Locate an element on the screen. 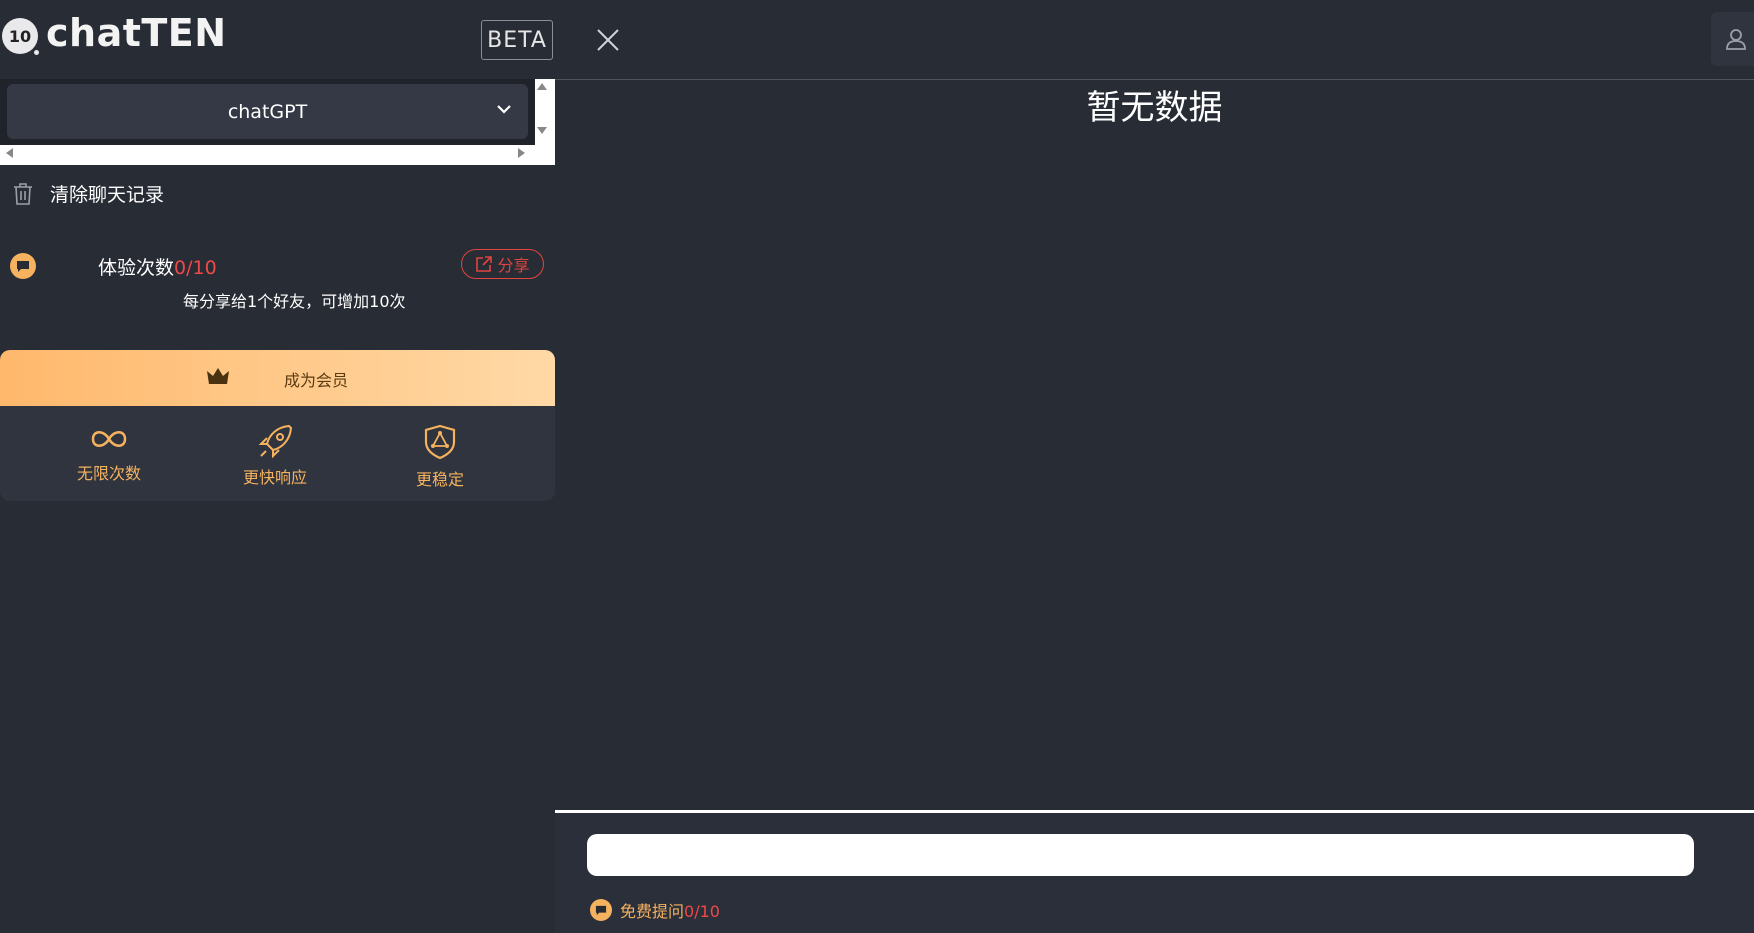 The image size is (1754, 933). model-select: chatGPT is located at coordinates (267, 111).